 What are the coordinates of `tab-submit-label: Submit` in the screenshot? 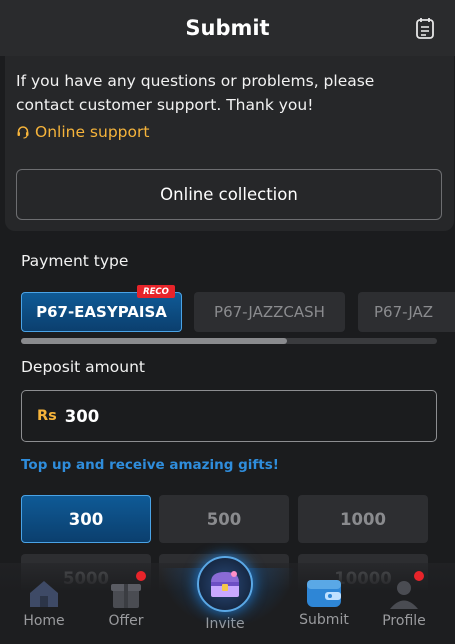 It's located at (324, 620).